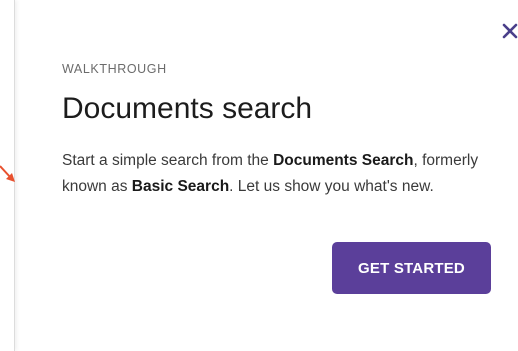 This screenshot has width=518, height=351. What do you see at coordinates (343, 160) in the screenshot?
I see `documents-search-term: Documents Search` at bounding box center [343, 160].